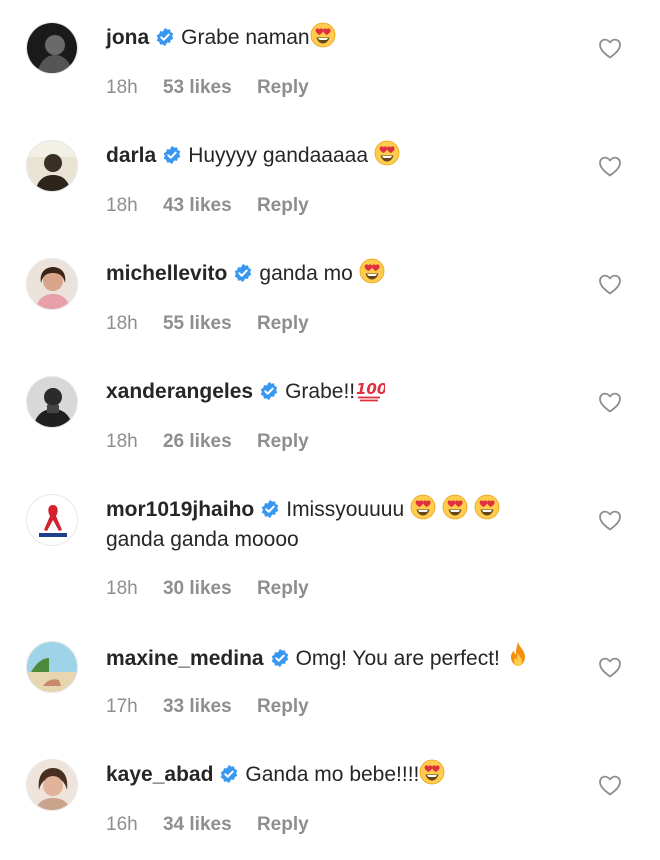 Image resolution: width=660 pixels, height=860 pixels. I want to click on comment-text: darla Huyyyy gandaaaaa, so click(341, 155).